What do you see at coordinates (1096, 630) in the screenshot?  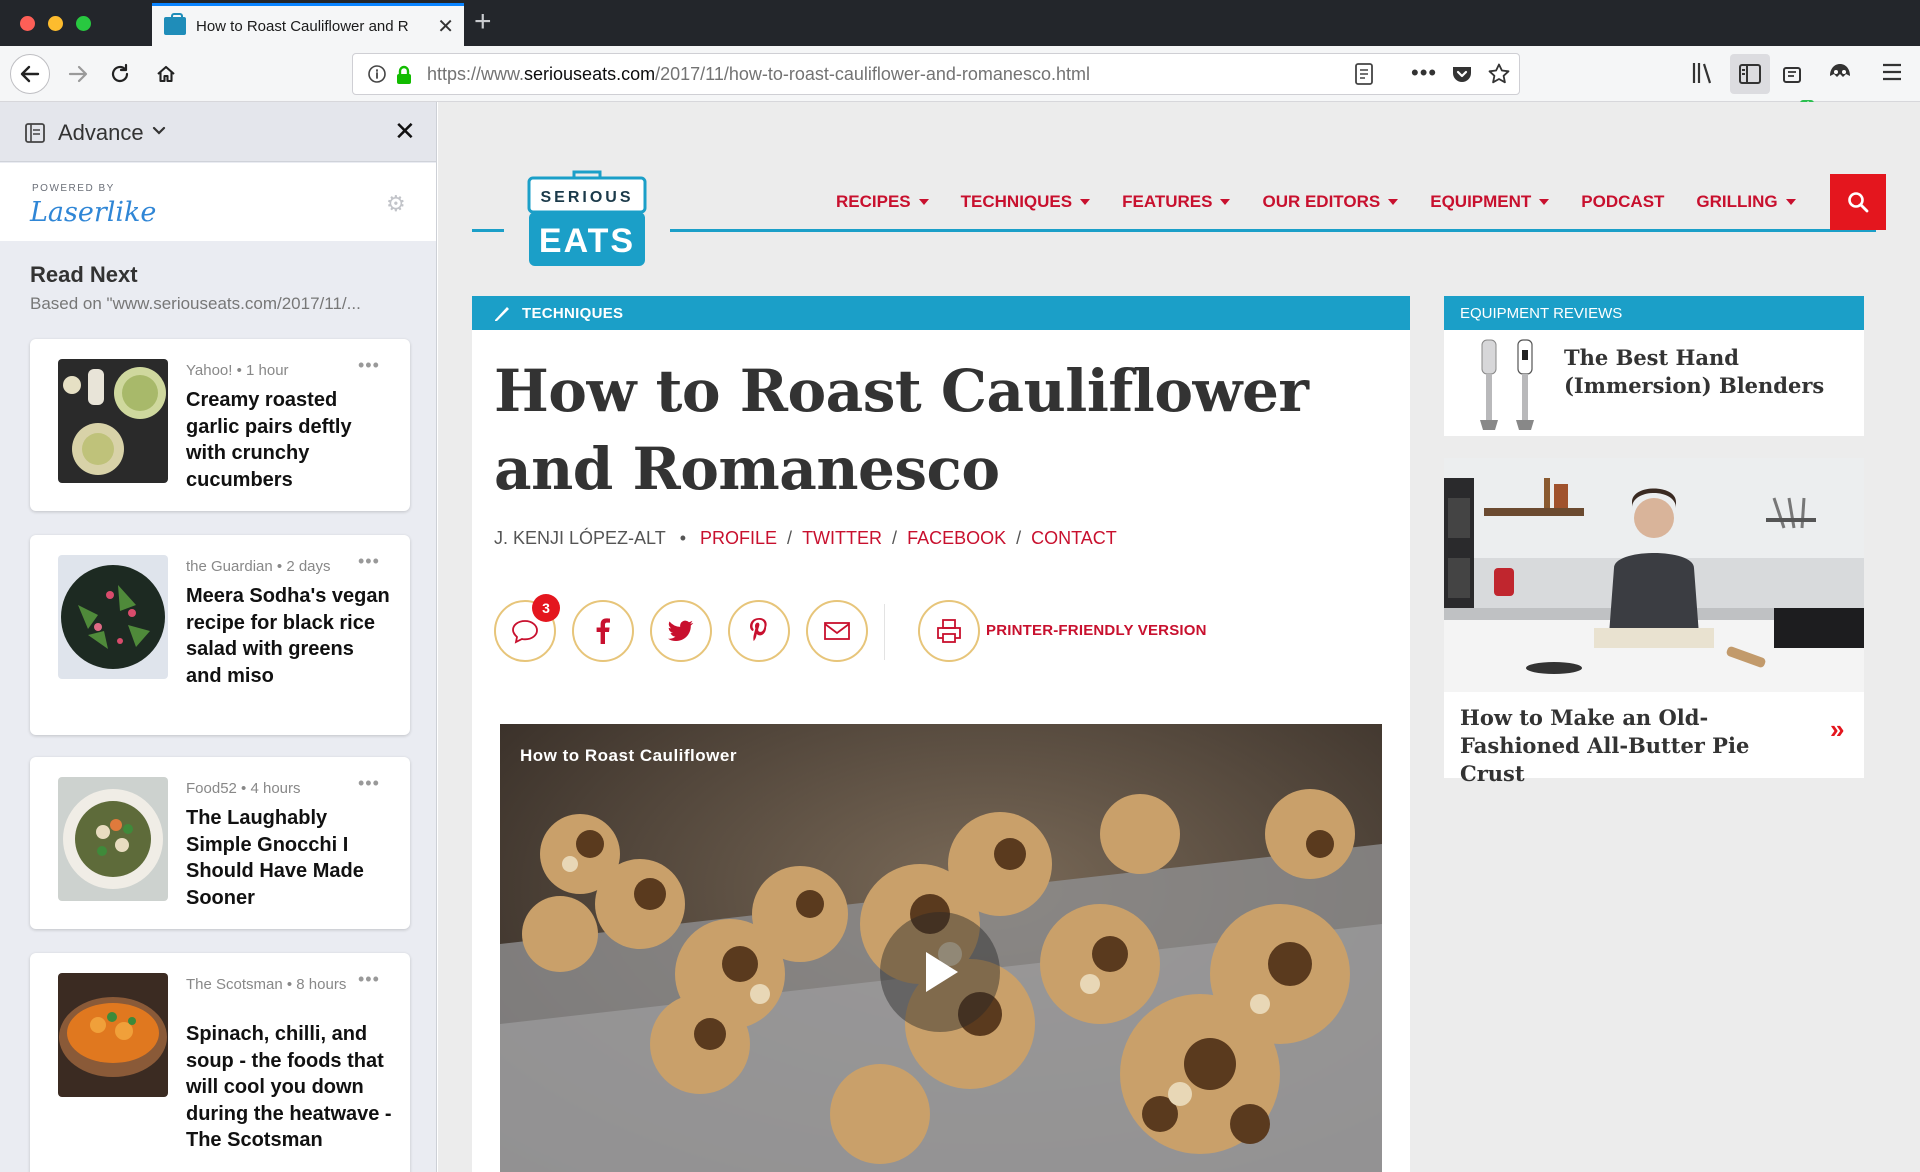 I see `printer-friendly-link: PRINTER-FRIENDLY VERSION` at bounding box center [1096, 630].